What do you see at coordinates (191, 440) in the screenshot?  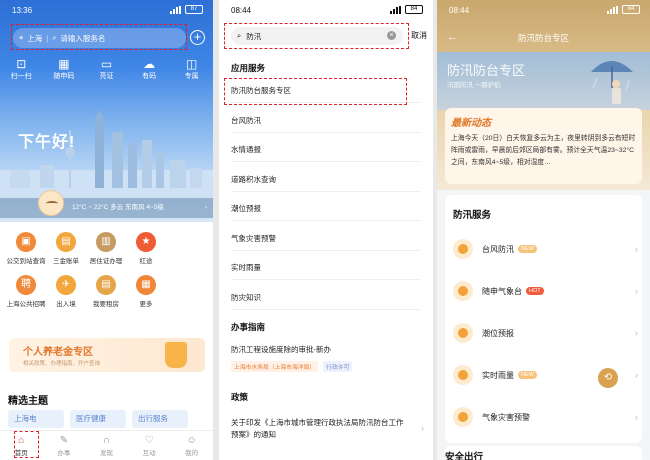 I see `user-icon: ☺` at bounding box center [191, 440].